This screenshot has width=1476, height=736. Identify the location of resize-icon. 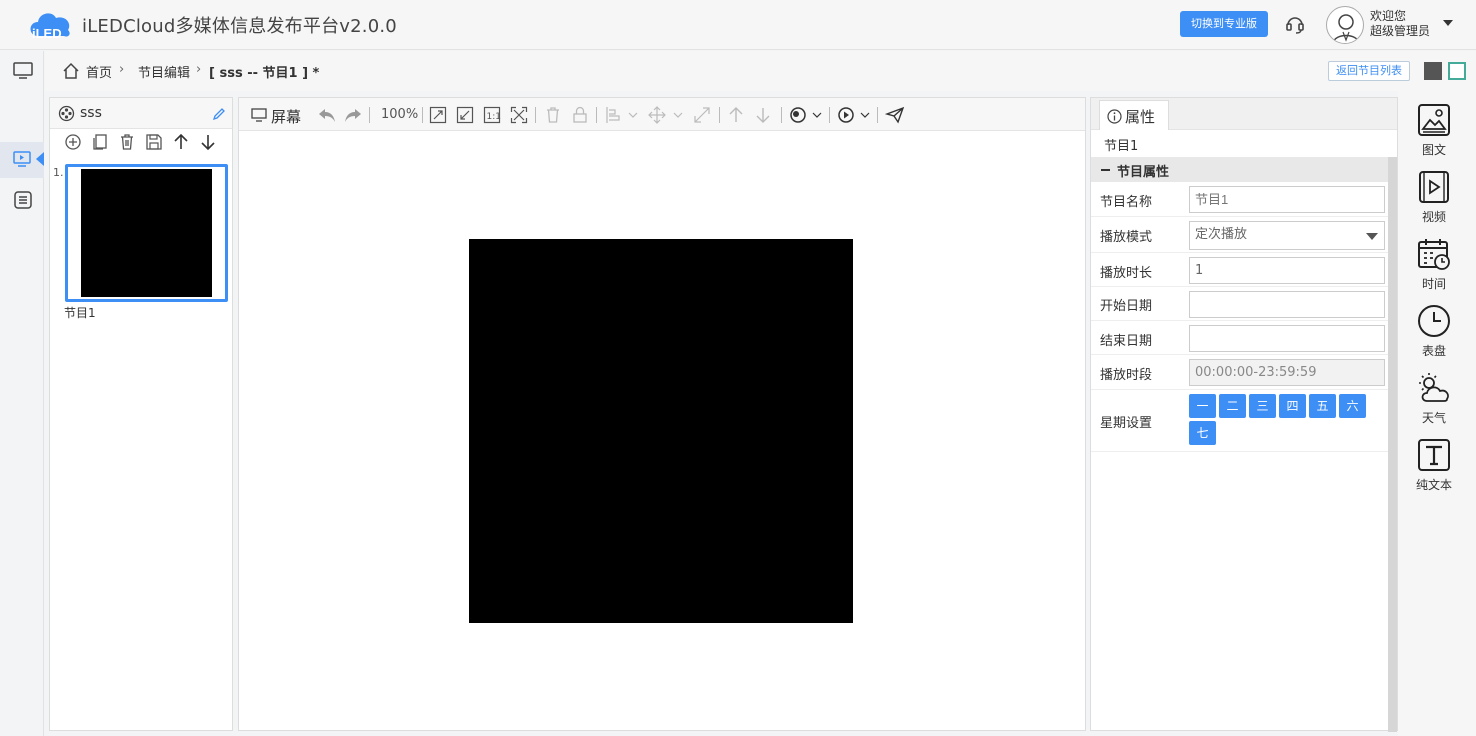
(702, 115).